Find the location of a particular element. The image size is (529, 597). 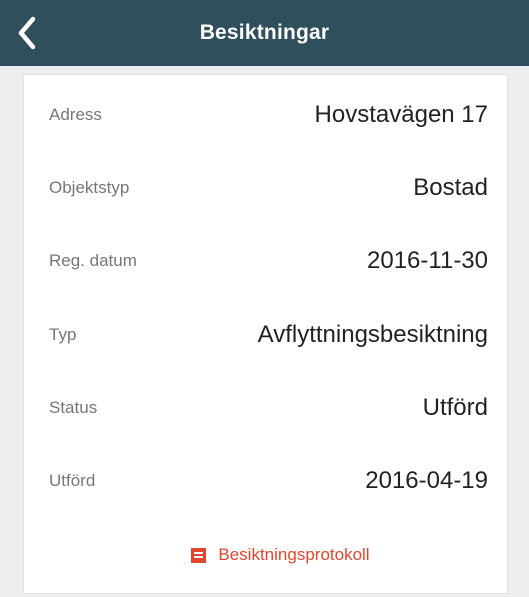

object-type-value: Bostad is located at coordinates (450, 187).